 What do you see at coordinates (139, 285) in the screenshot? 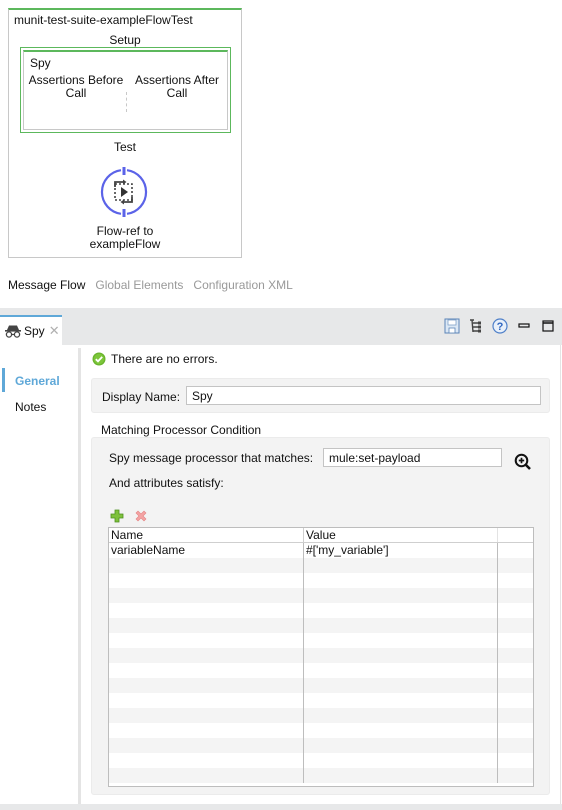
I see `tab-global-elements: Global Elements` at bounding box center [139, 285].